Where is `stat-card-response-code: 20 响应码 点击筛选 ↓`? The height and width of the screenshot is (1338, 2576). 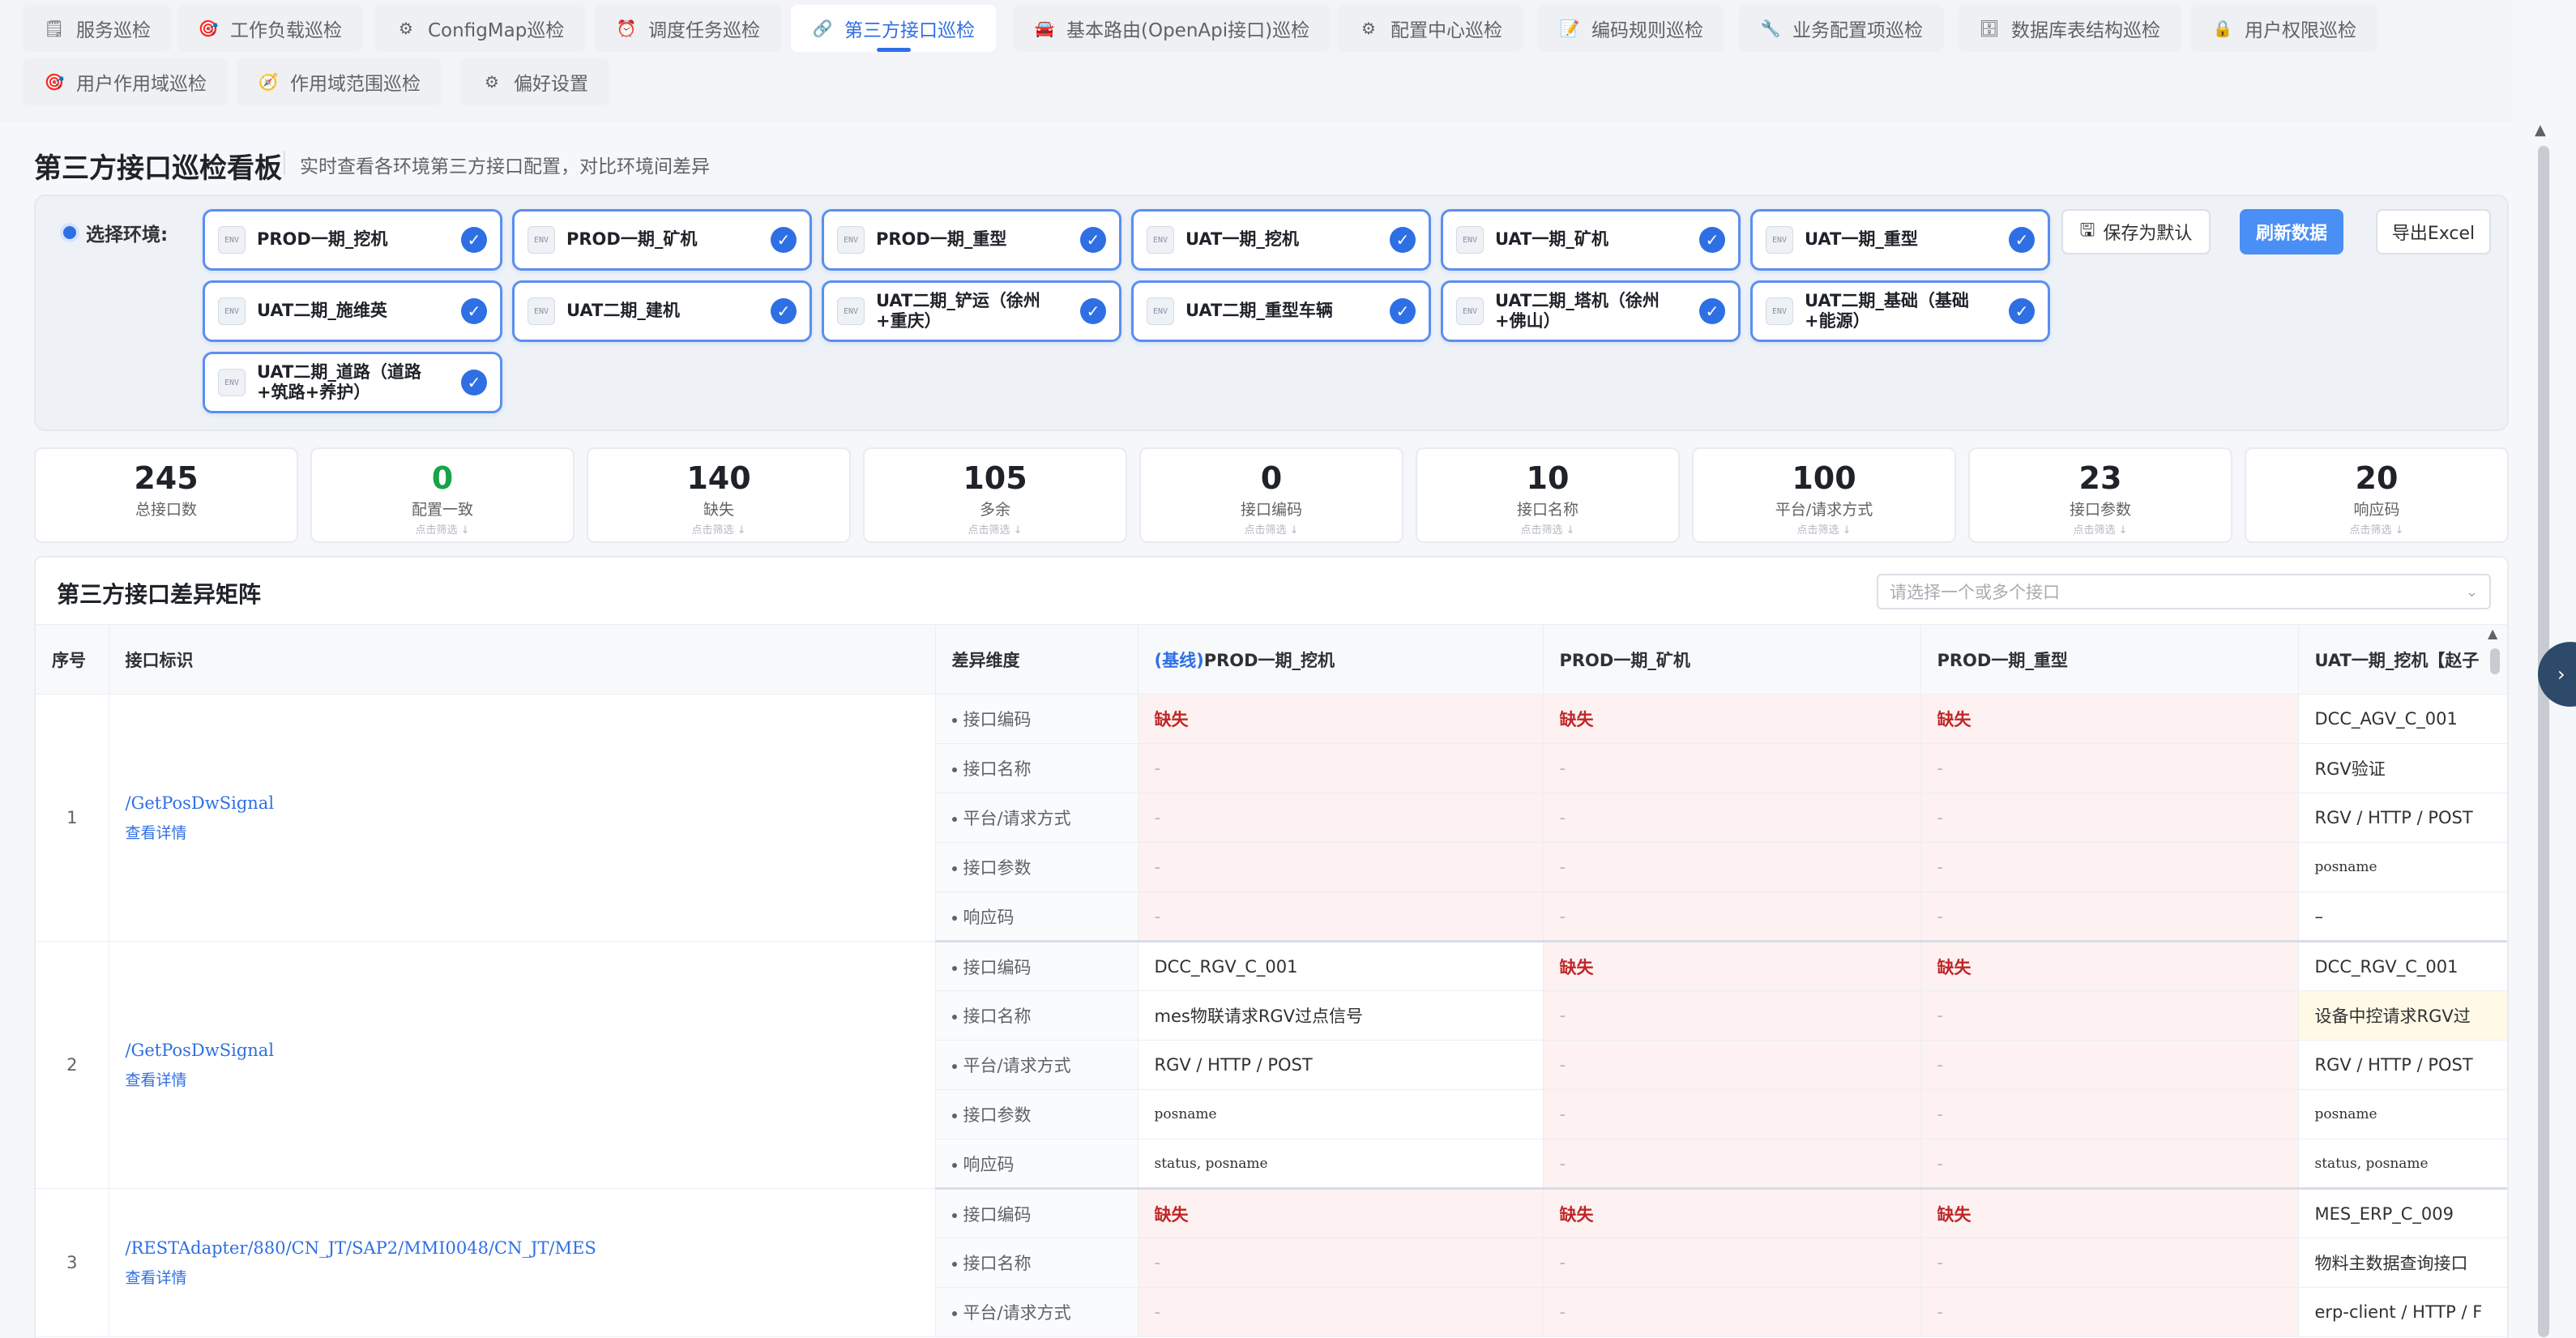 stat-card-response-code: 20 响应码 点击筛选 ↓ is located at coordinates (2377, 495).